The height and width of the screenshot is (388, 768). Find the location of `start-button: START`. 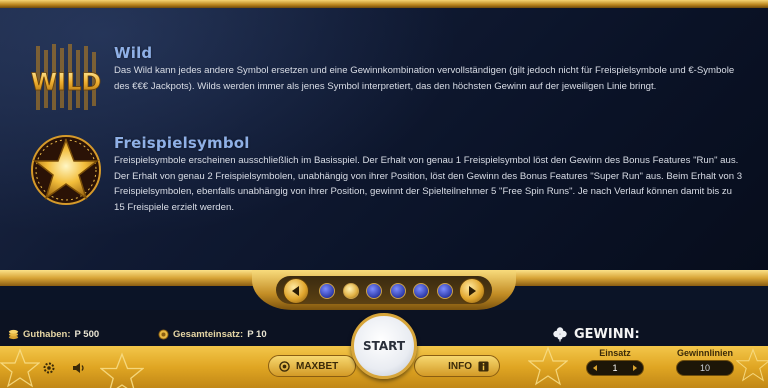

start-button: START is located at coordinates (384, 346).